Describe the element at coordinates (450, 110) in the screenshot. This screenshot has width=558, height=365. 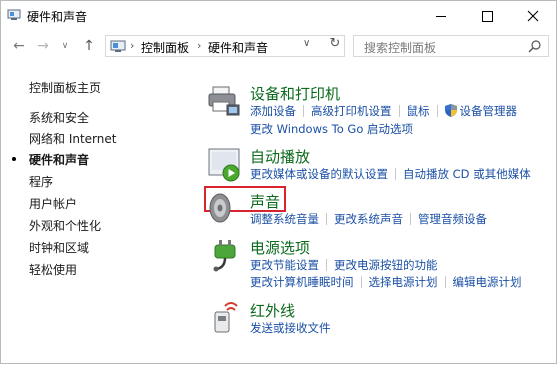
I see `shield-icon` at that location.